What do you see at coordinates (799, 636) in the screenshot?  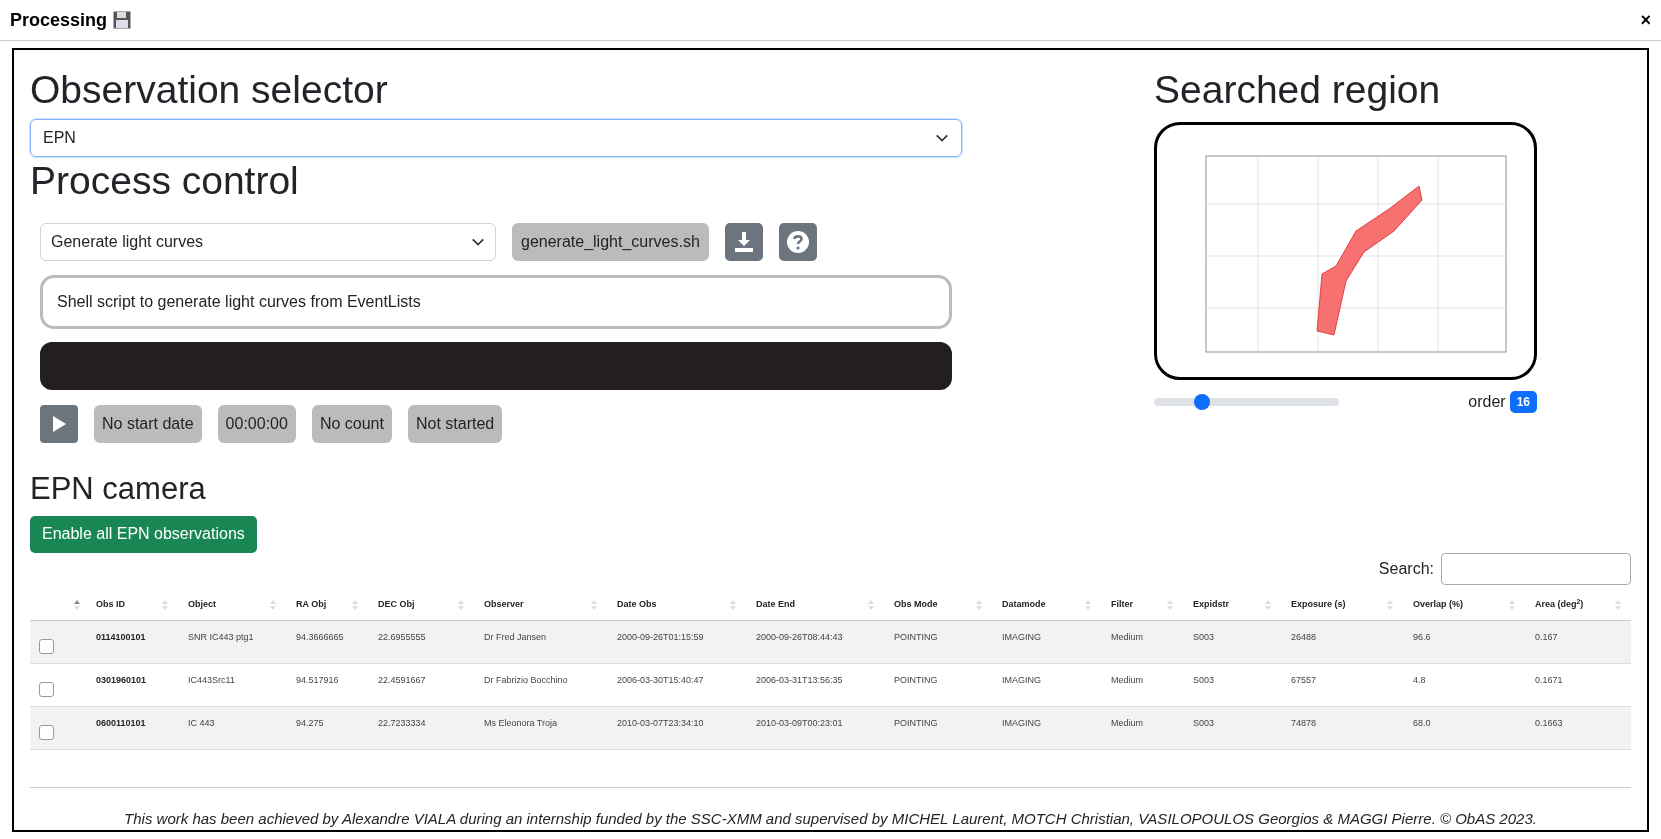 I see `table-cell: 2000-09-26T08:44:43` at bounding box center [799, 636].